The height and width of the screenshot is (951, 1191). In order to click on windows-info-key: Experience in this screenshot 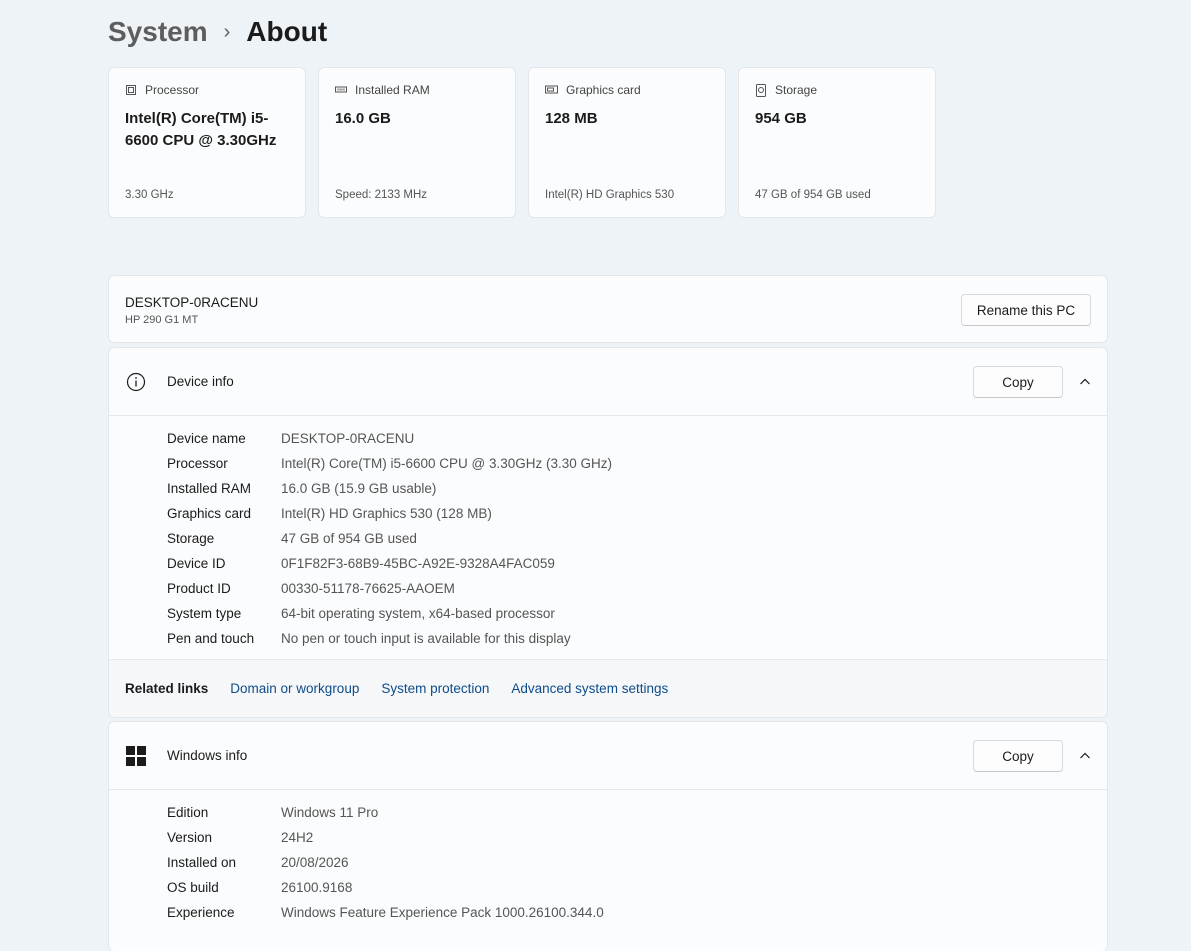, I will do `click(201, 912)`.